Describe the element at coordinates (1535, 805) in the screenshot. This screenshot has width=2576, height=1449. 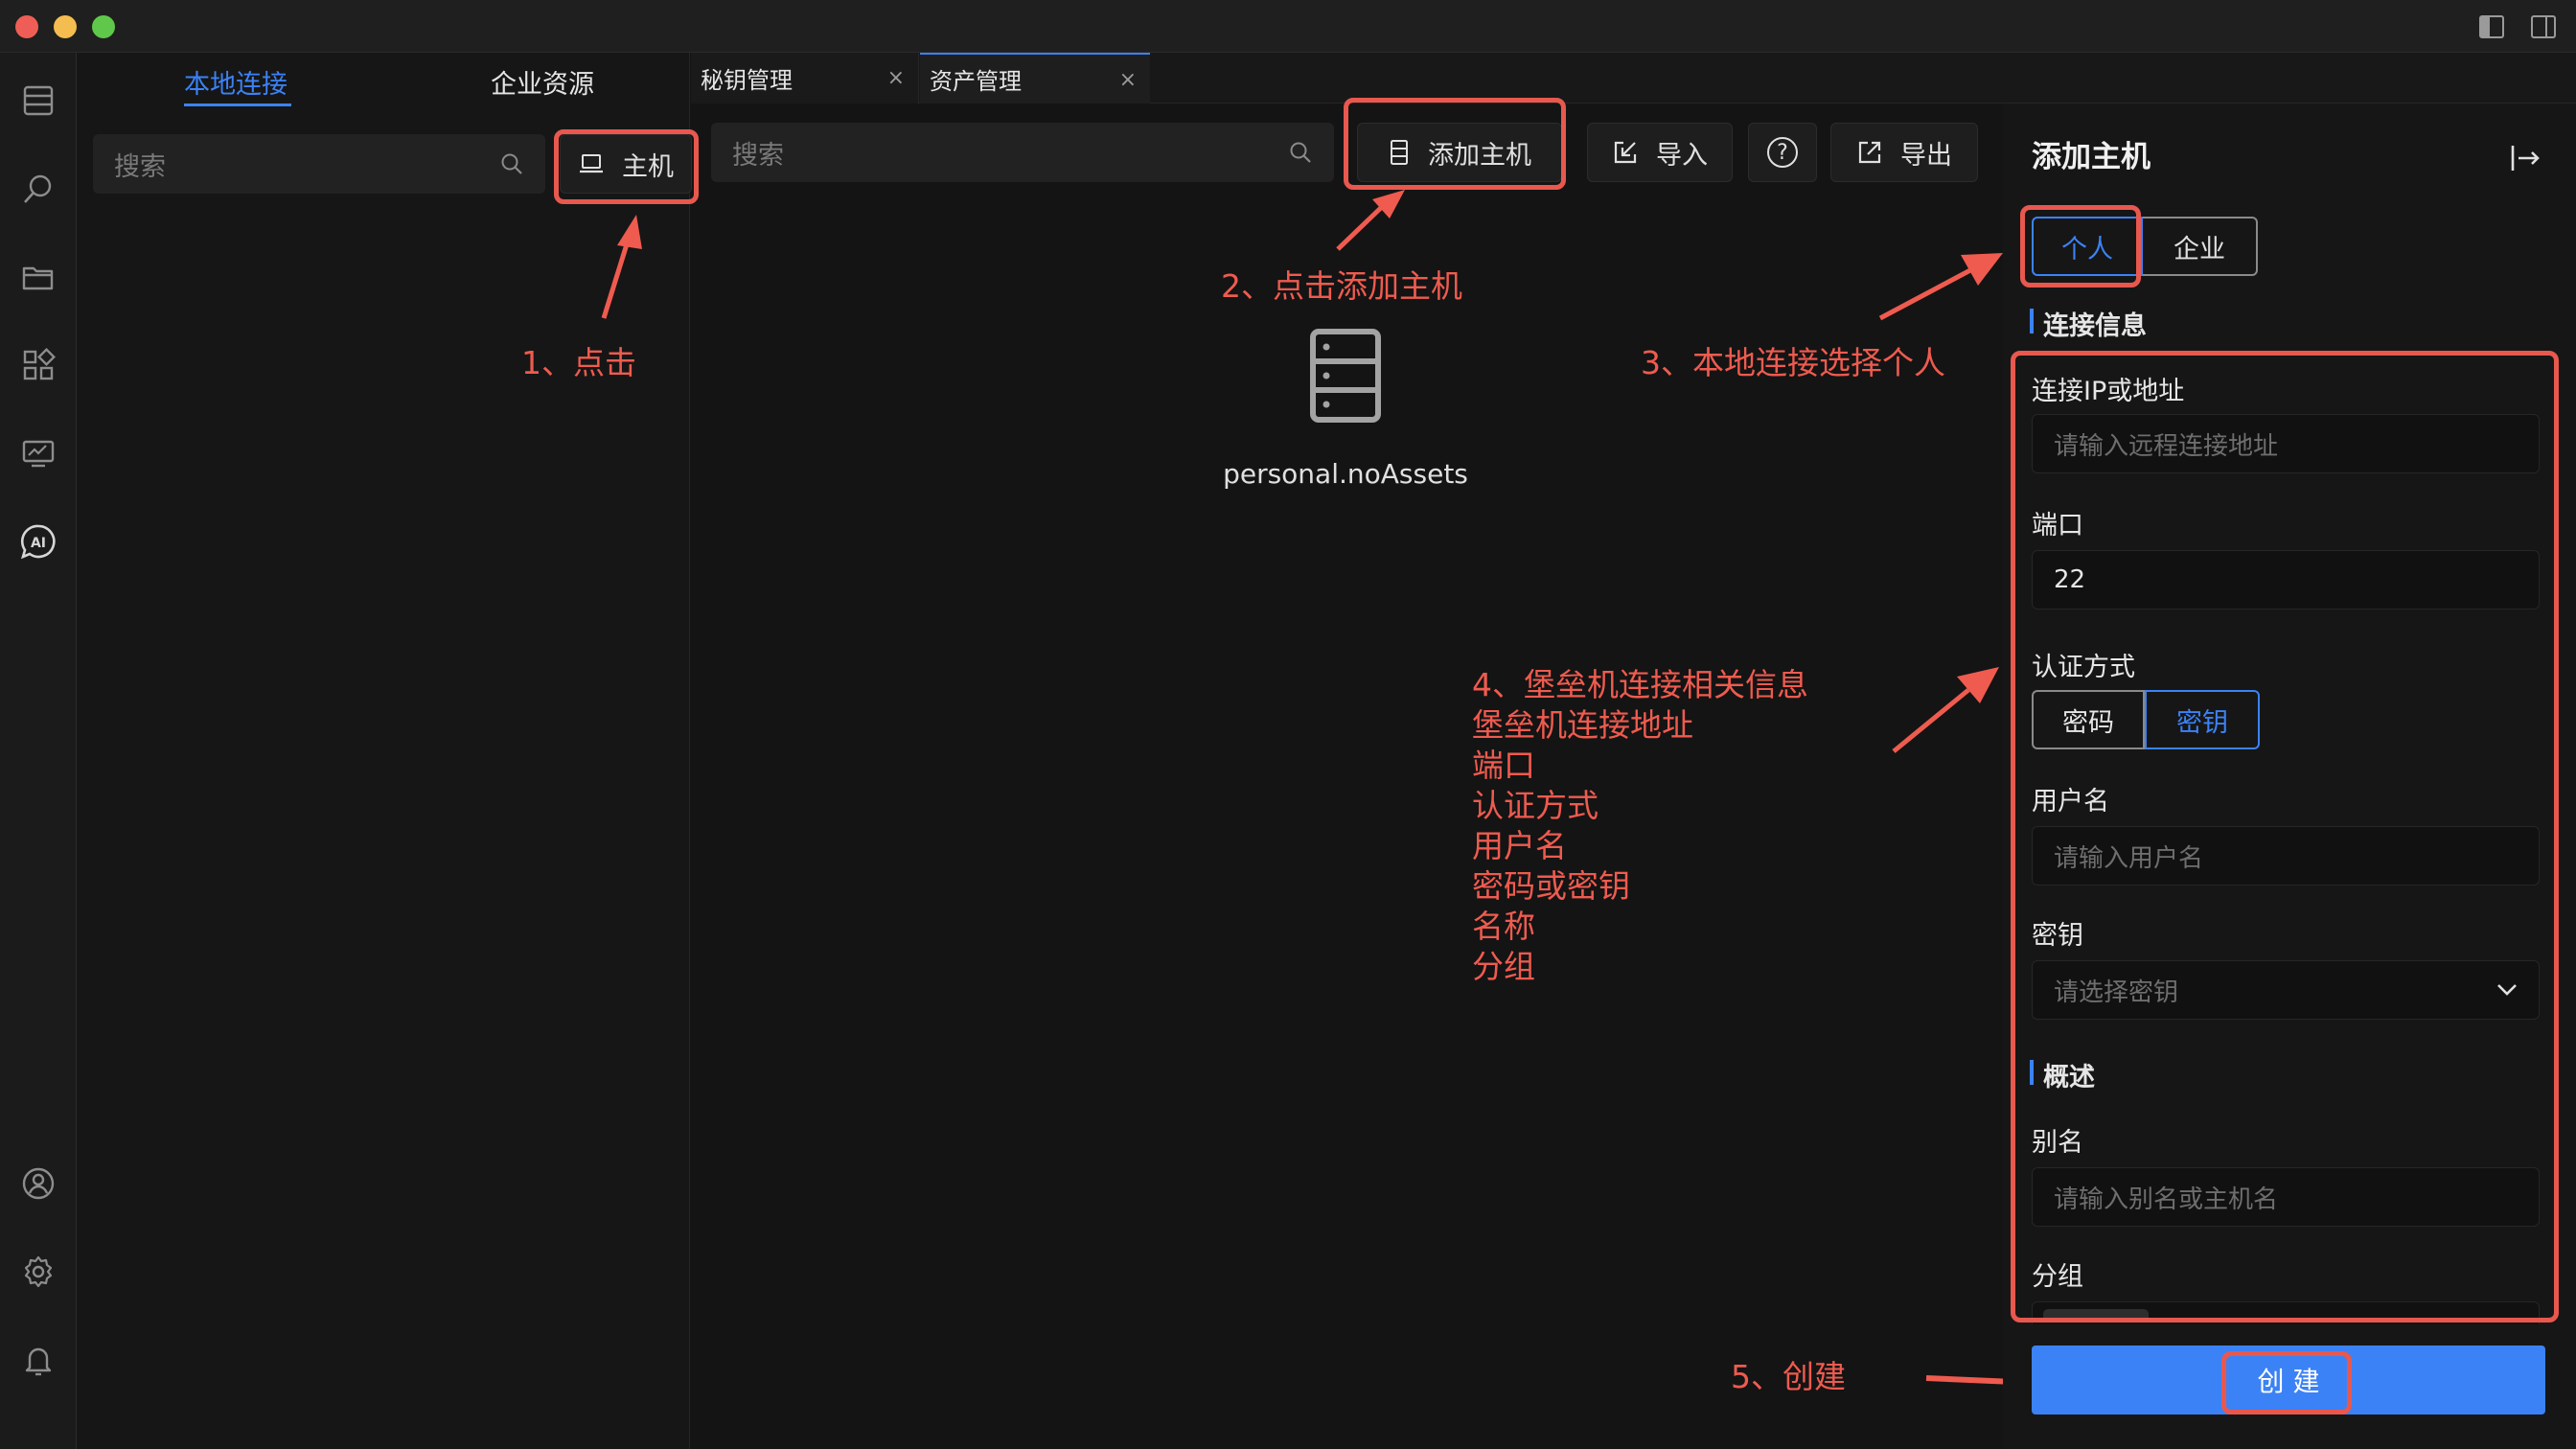
I see `annotation-line: 认证方式` at that location.